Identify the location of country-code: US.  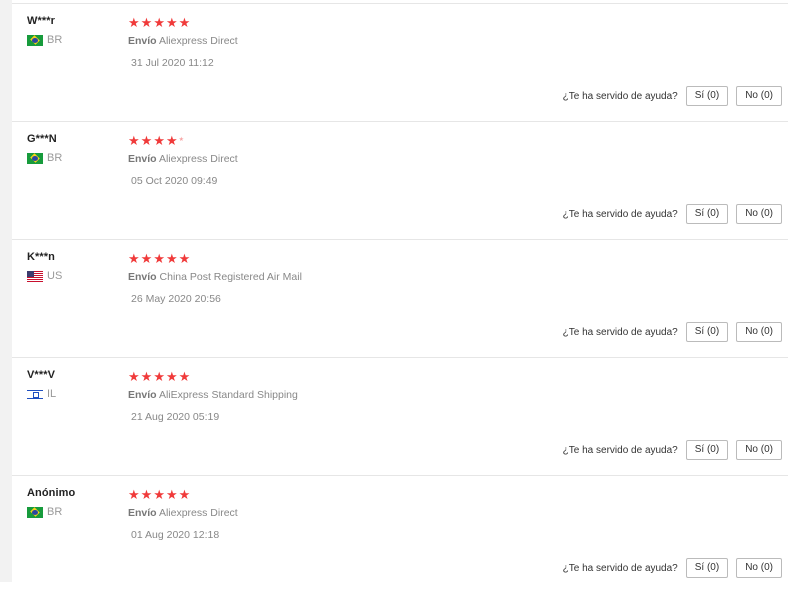
(55, 276).